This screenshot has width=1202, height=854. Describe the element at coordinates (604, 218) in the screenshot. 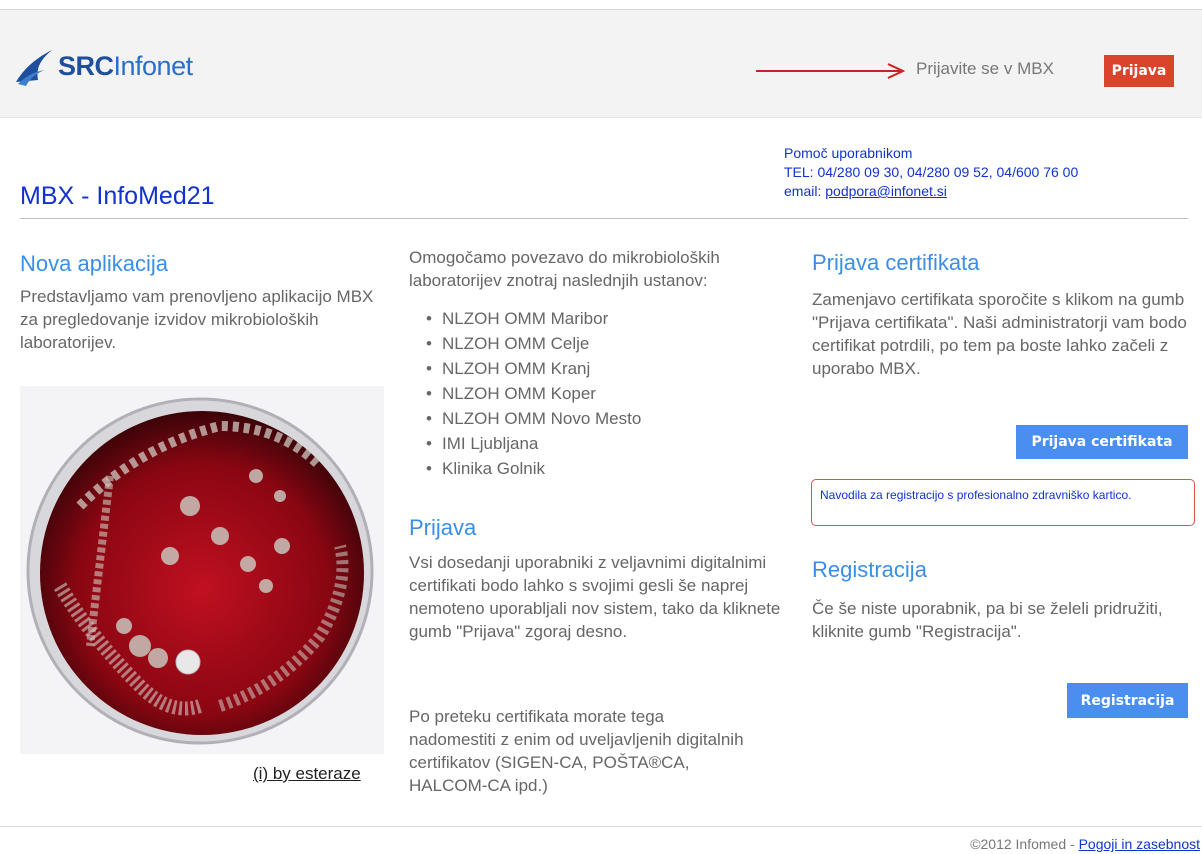

I see `title-divider` at that location.